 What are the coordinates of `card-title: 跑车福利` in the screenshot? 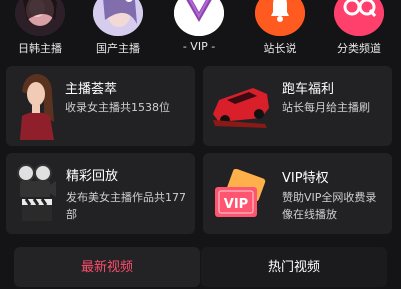 It's located at (308, 89).